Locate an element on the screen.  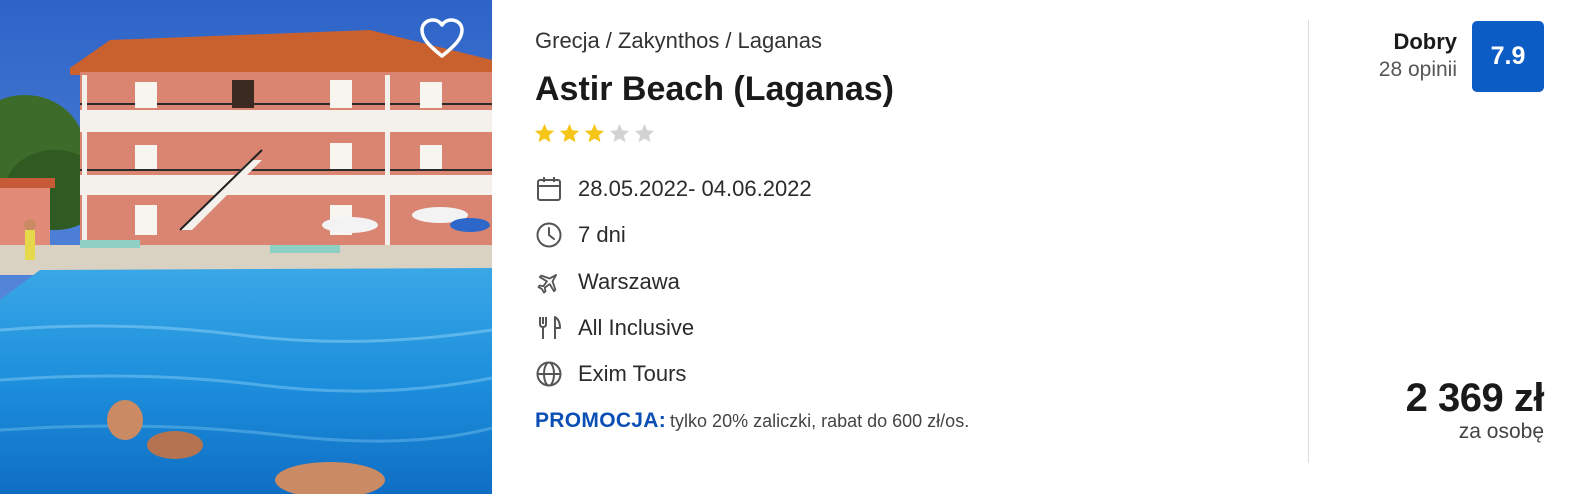
hotel-star-rating is located at coordinates (594, 133).